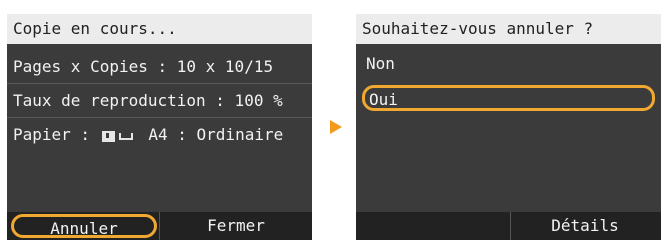 Image resolution: width=668 pixels, height=240 pixels. What do you see at coordinates (508, 98) in the screenshot?
I see `option-yes: Oui` at bounding box center [508, 98].